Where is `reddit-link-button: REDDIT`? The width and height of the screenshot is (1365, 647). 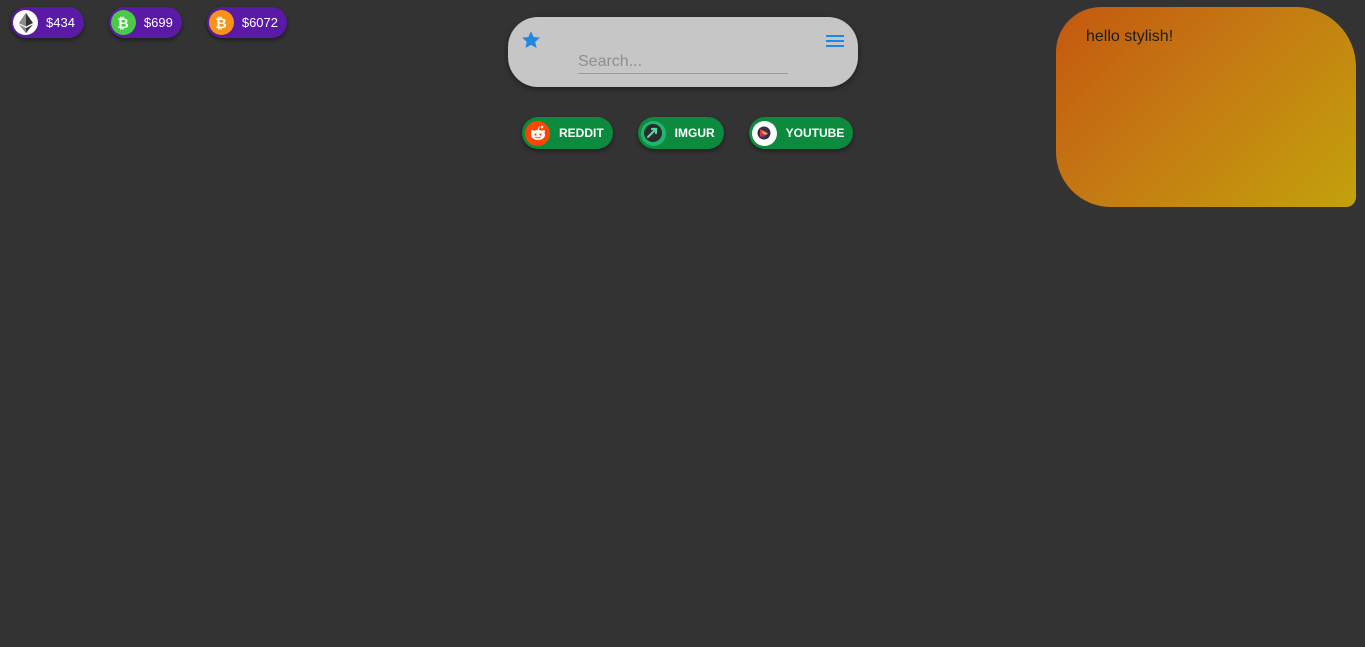
reddit-link-button: REDDIT is located at coordinates (567, 133).